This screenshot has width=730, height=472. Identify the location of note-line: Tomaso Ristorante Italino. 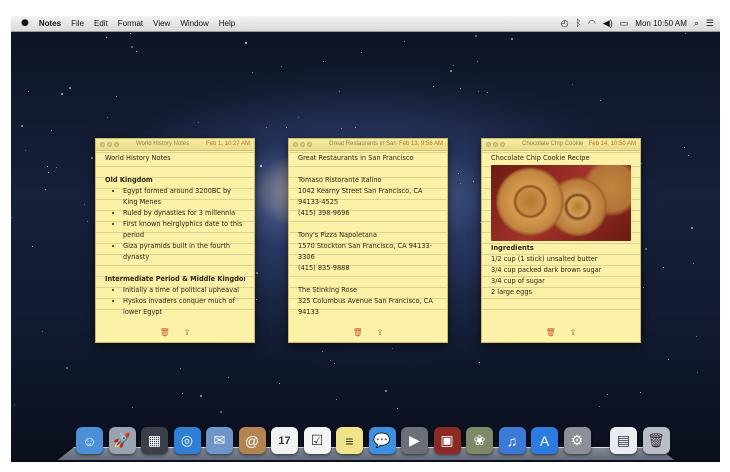
(340, 180).